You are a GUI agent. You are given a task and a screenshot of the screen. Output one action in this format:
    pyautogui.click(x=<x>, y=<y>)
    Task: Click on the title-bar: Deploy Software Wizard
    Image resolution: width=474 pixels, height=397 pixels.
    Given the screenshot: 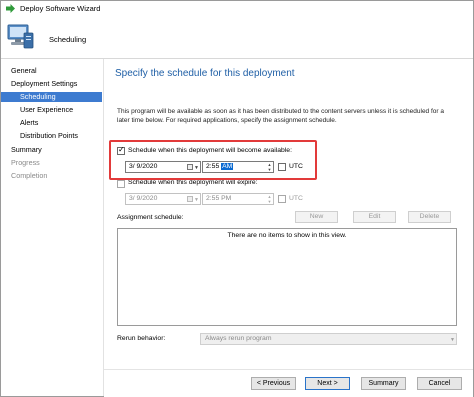 What is the action you would take?
    pyautogui.click(x=237, y=8)
    